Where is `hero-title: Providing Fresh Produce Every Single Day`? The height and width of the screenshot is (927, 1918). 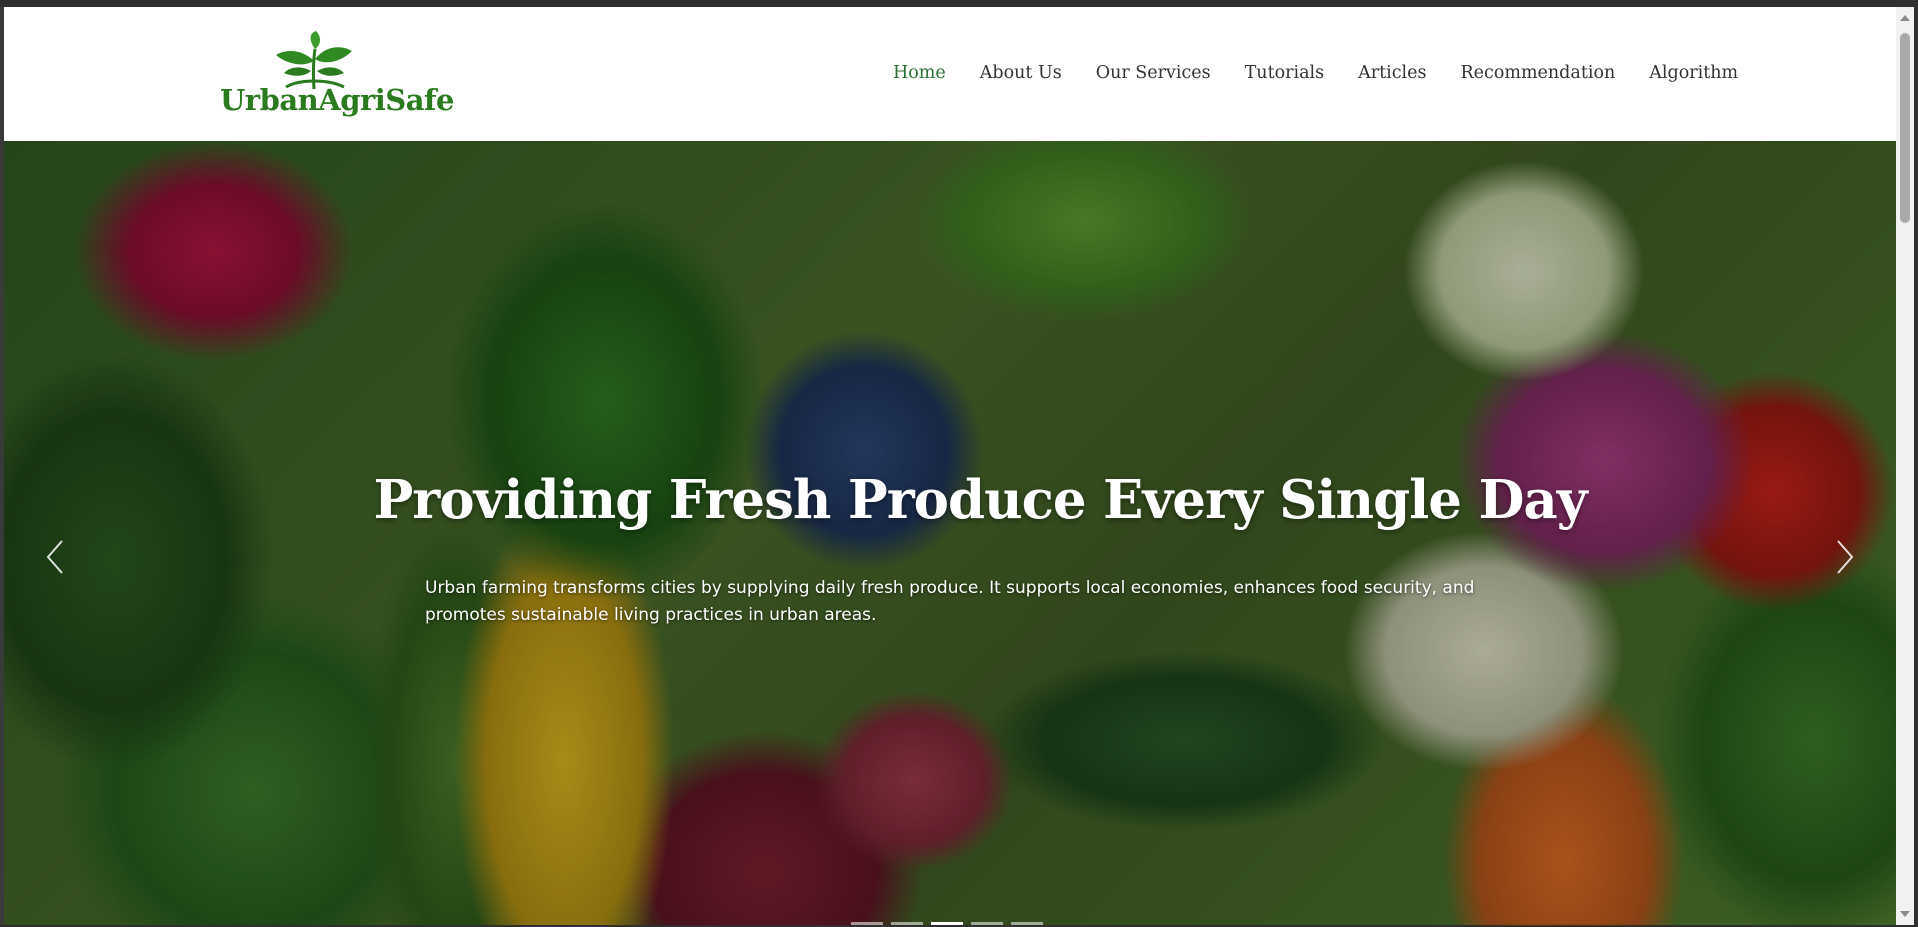
hero-title: Providing Fresh Produce Every Single Day is located at coordinates (950, 500).